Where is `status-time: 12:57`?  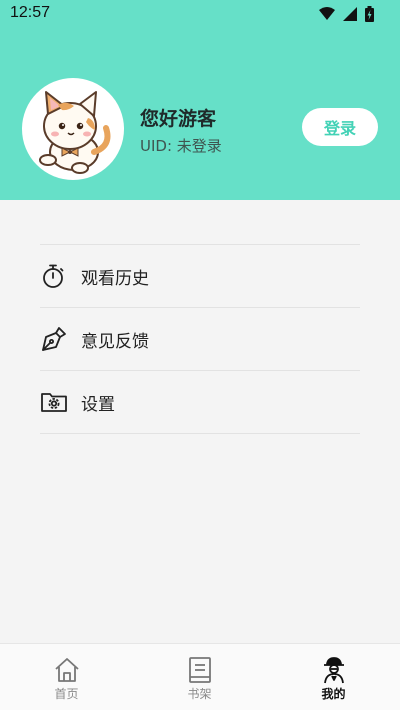 status-time: 12:57 is located at coordinates (30, 12).